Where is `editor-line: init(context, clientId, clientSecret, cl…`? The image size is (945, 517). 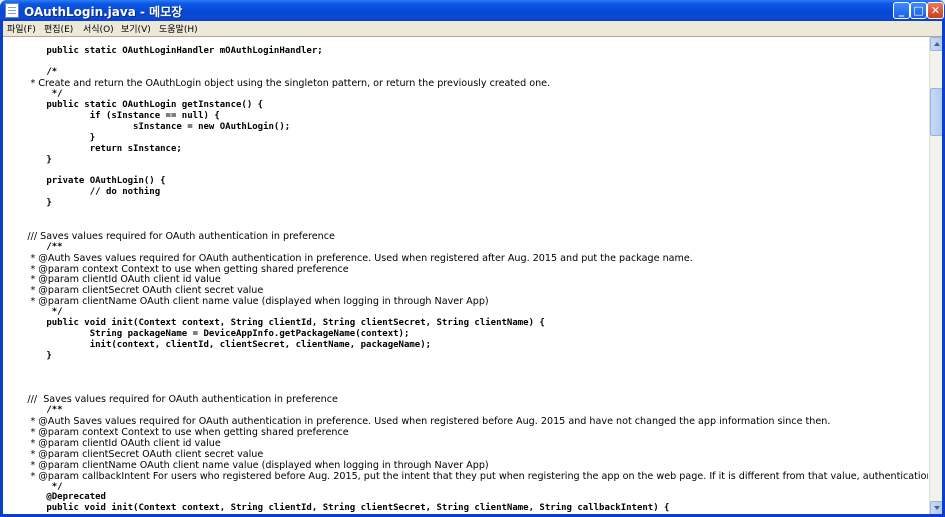 editor-line: init(context, clientId, clientSecret, cl… is located at coordinates (217, 344).